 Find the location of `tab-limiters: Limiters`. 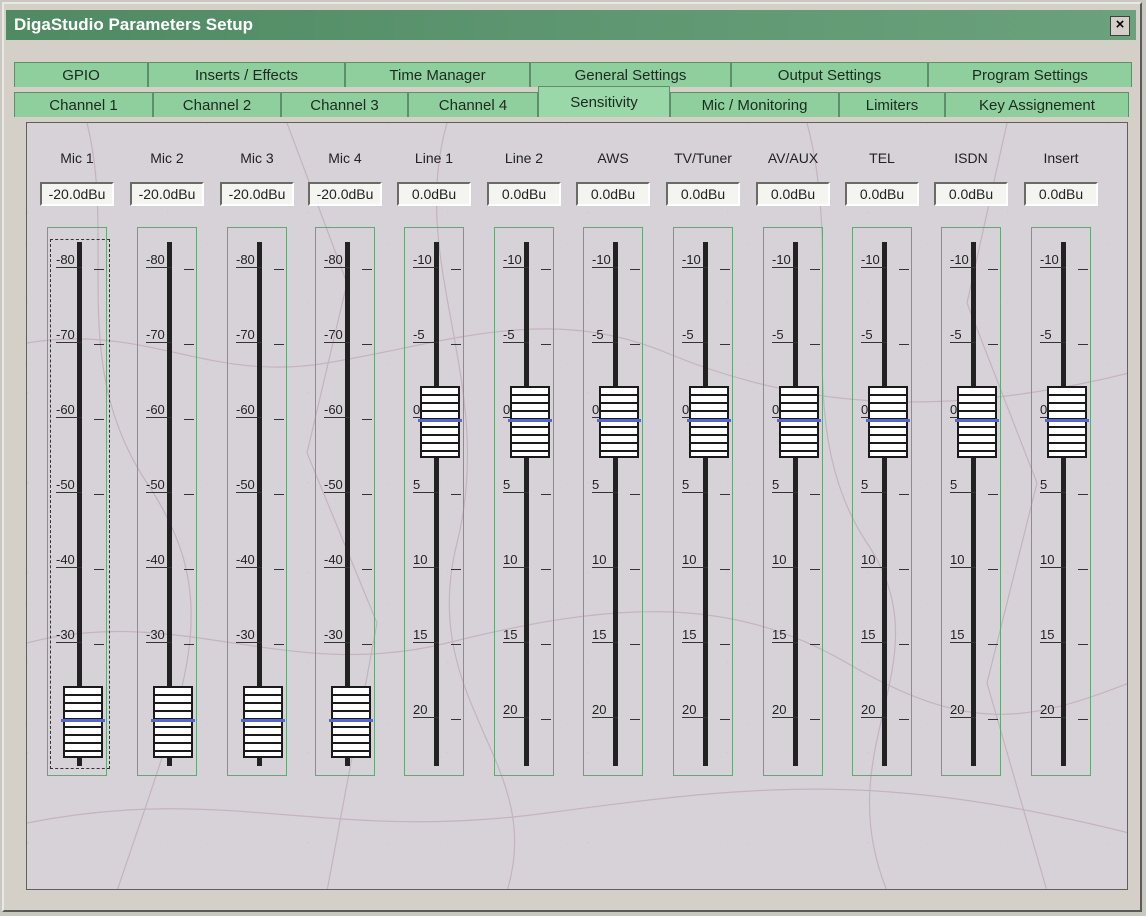

tab-limiters: Limiters is located at coordinates (892, 104).